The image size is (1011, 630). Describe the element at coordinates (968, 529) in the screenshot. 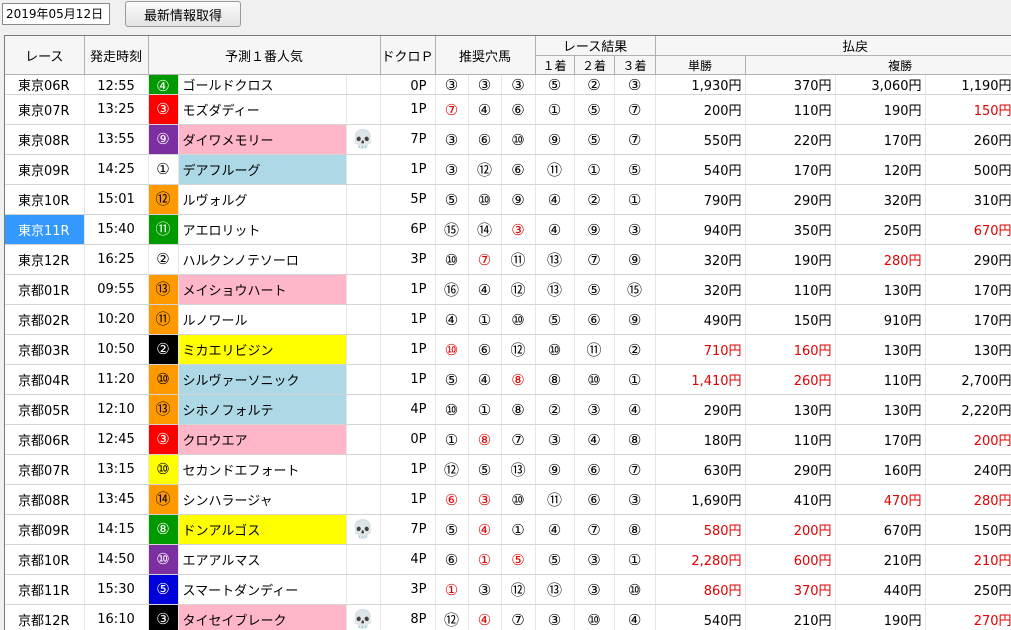

I see `place-payout-cell: 150円` at that location.